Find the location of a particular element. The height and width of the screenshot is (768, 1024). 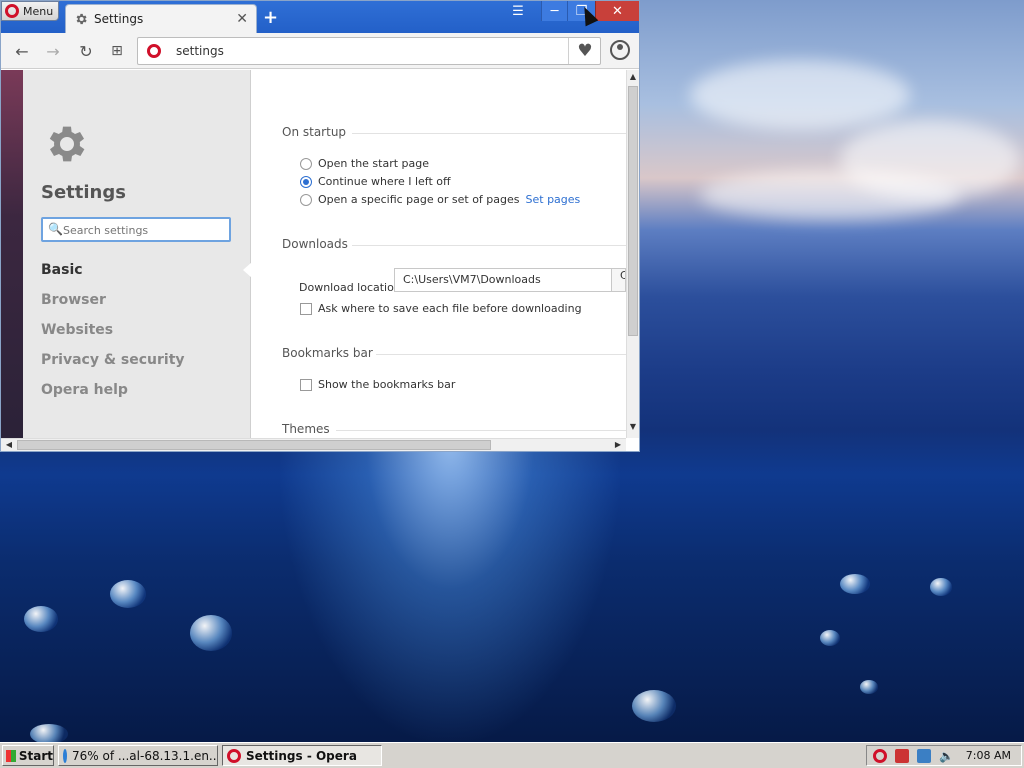

close-tab-icon: ✕ is located at coordinates (242, 19).